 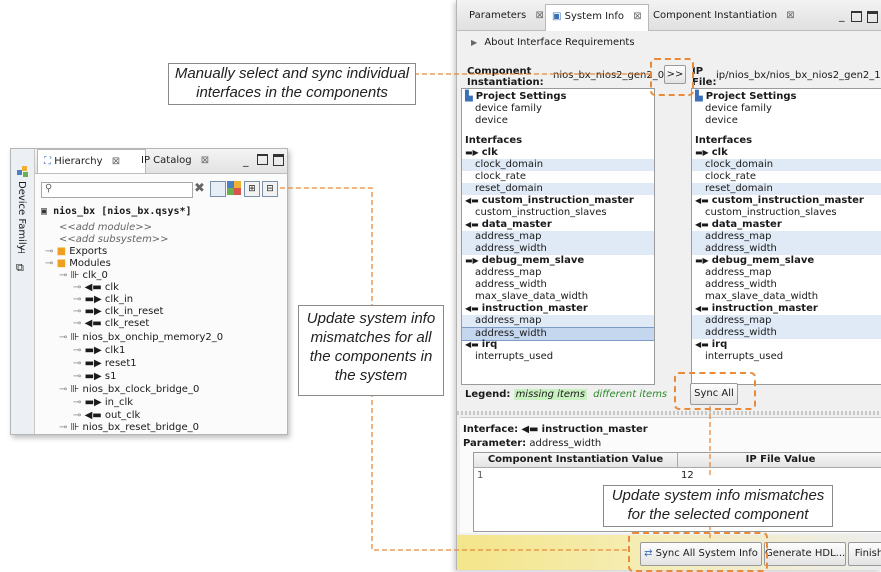 I want to click on highlight-sync-all, so click(x=715, y=391).